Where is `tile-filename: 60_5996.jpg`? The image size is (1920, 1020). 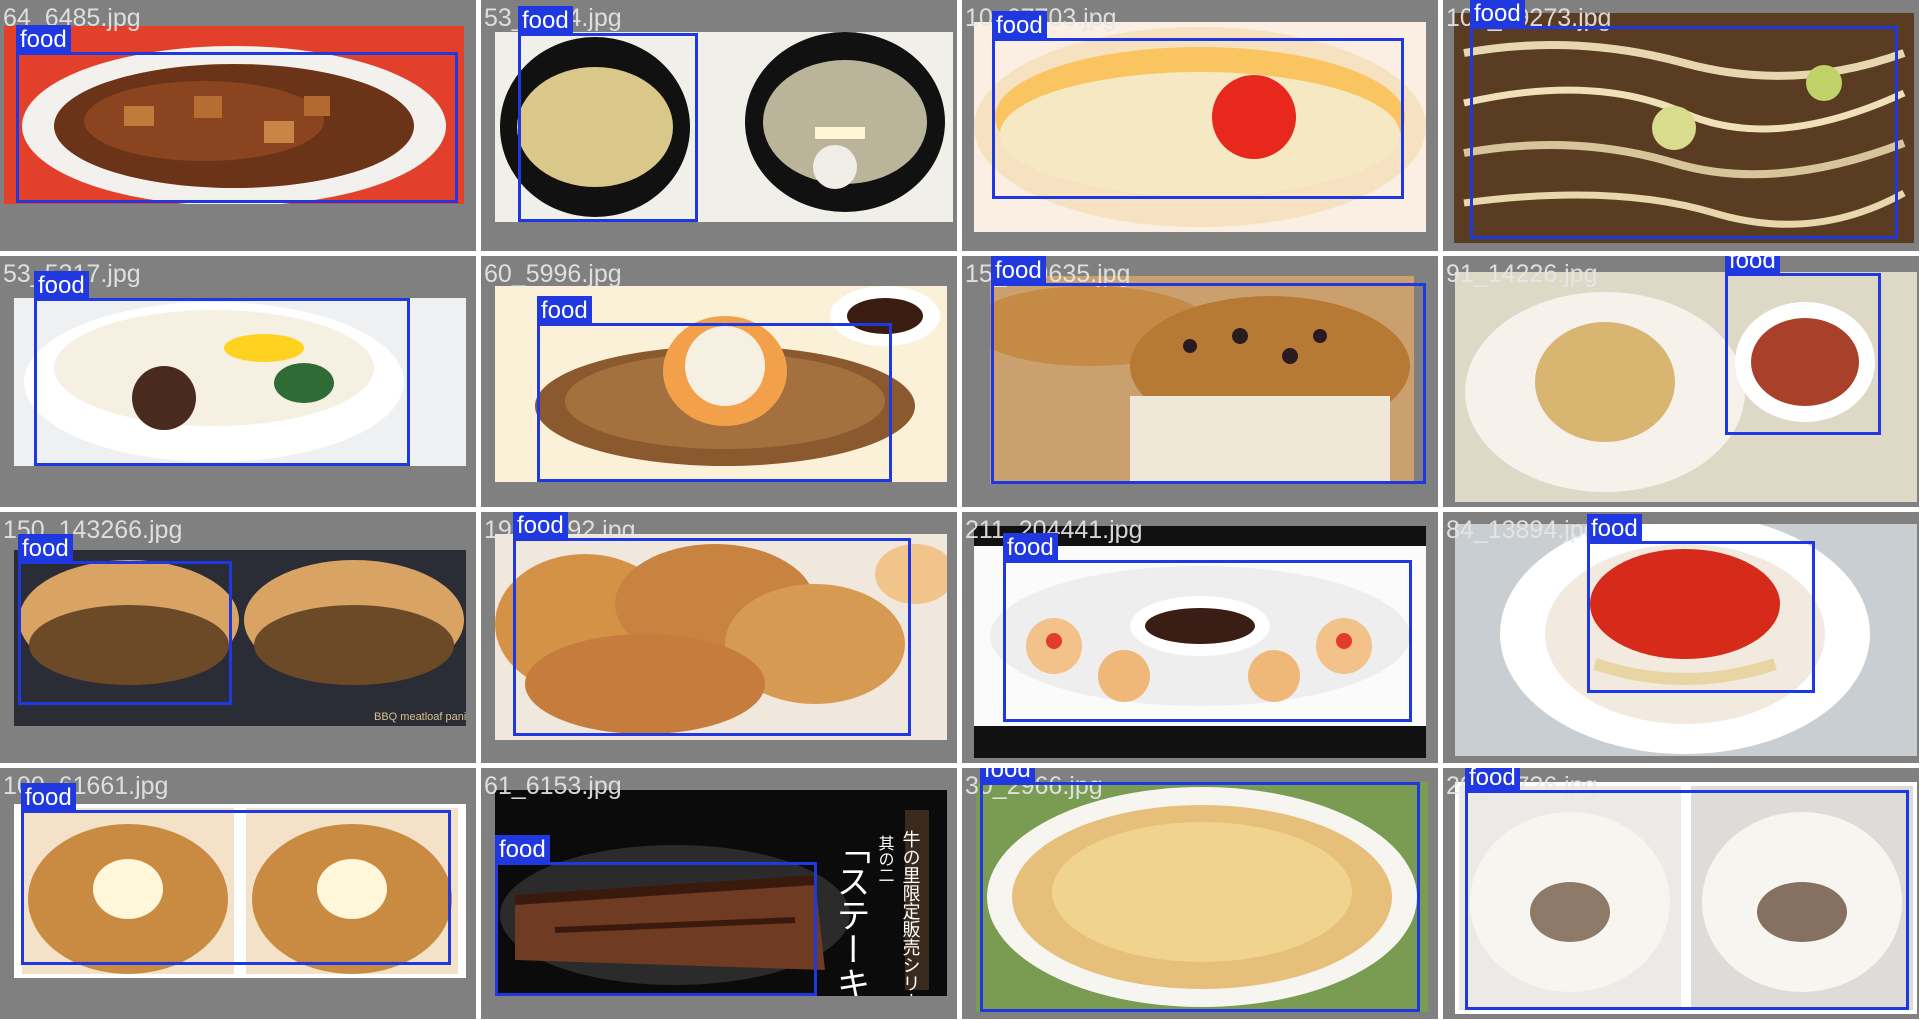 tile-filename: 60_5996.jpg is located at coordinates (553, 274).